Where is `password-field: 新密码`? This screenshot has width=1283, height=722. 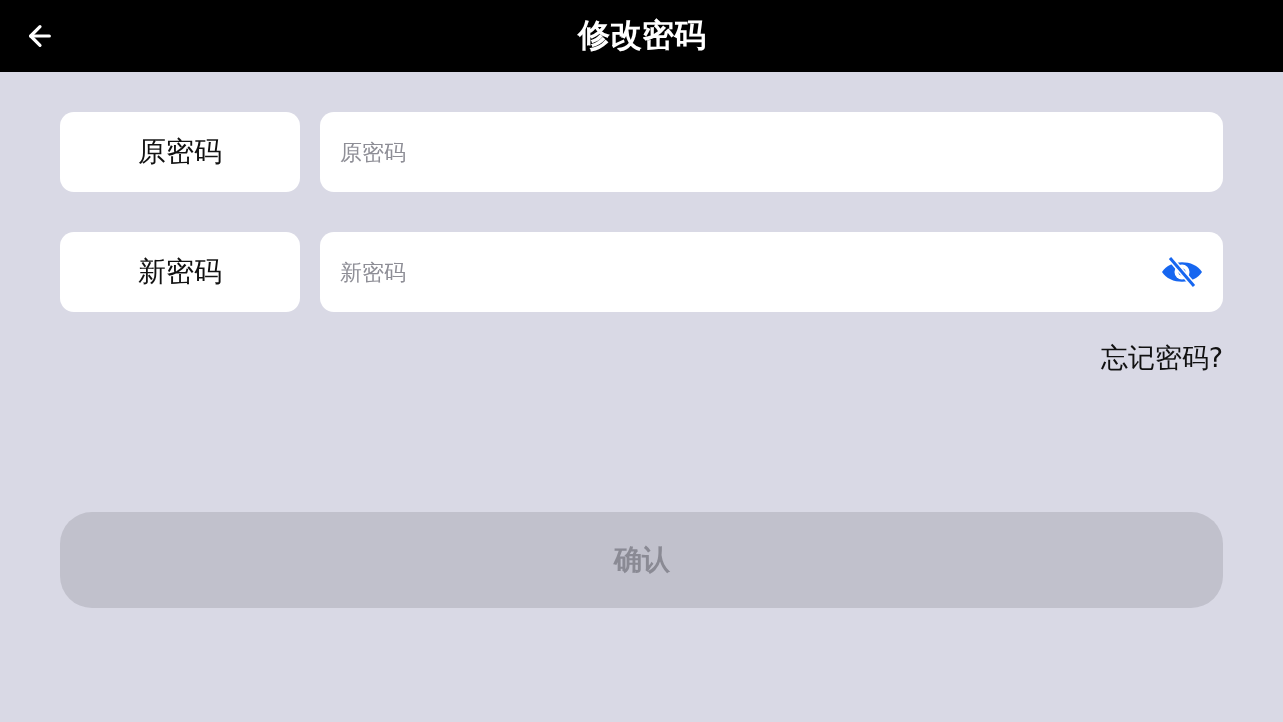
password-field: 新密码 is located at coordinates (771, 272).